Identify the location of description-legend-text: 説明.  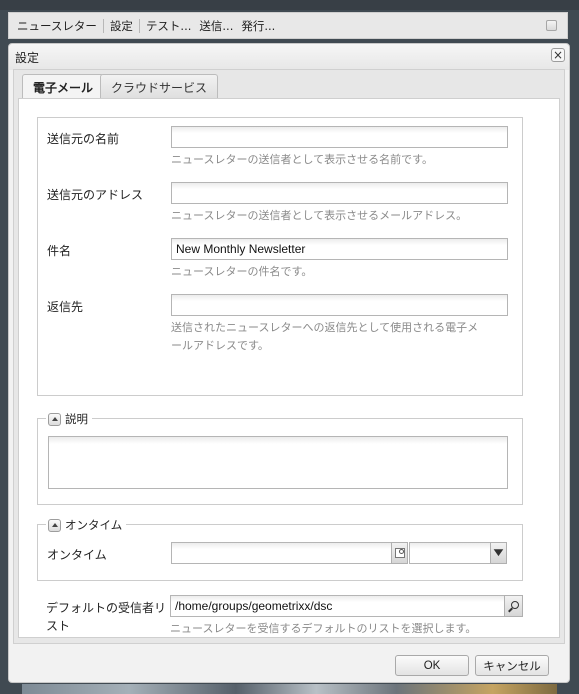
(76, 419).